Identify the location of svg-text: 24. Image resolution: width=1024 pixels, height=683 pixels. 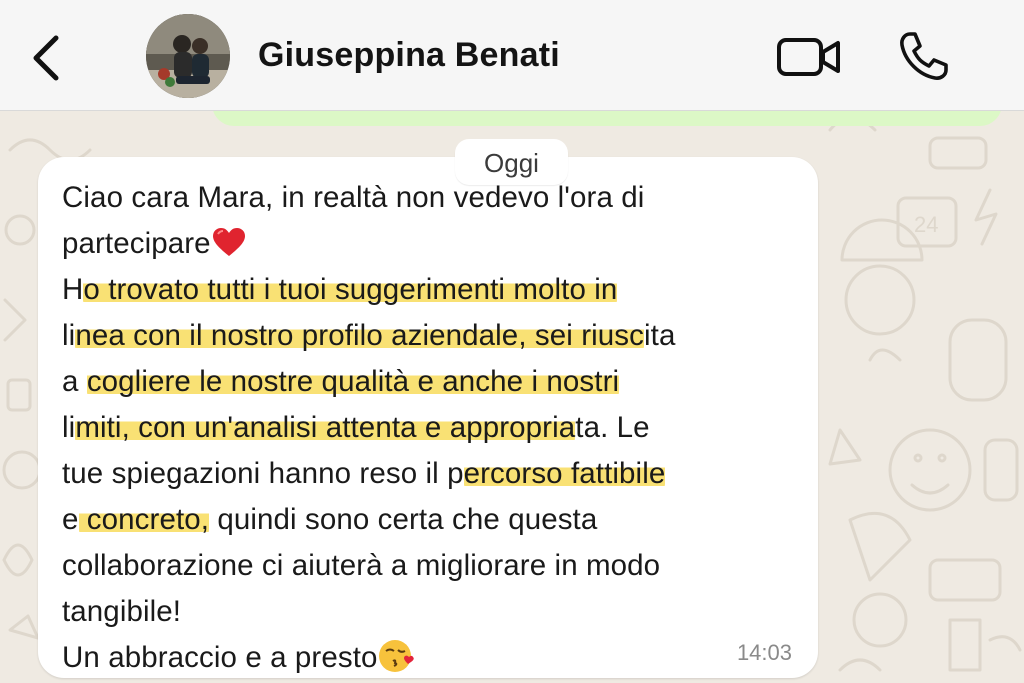
(926, 224).